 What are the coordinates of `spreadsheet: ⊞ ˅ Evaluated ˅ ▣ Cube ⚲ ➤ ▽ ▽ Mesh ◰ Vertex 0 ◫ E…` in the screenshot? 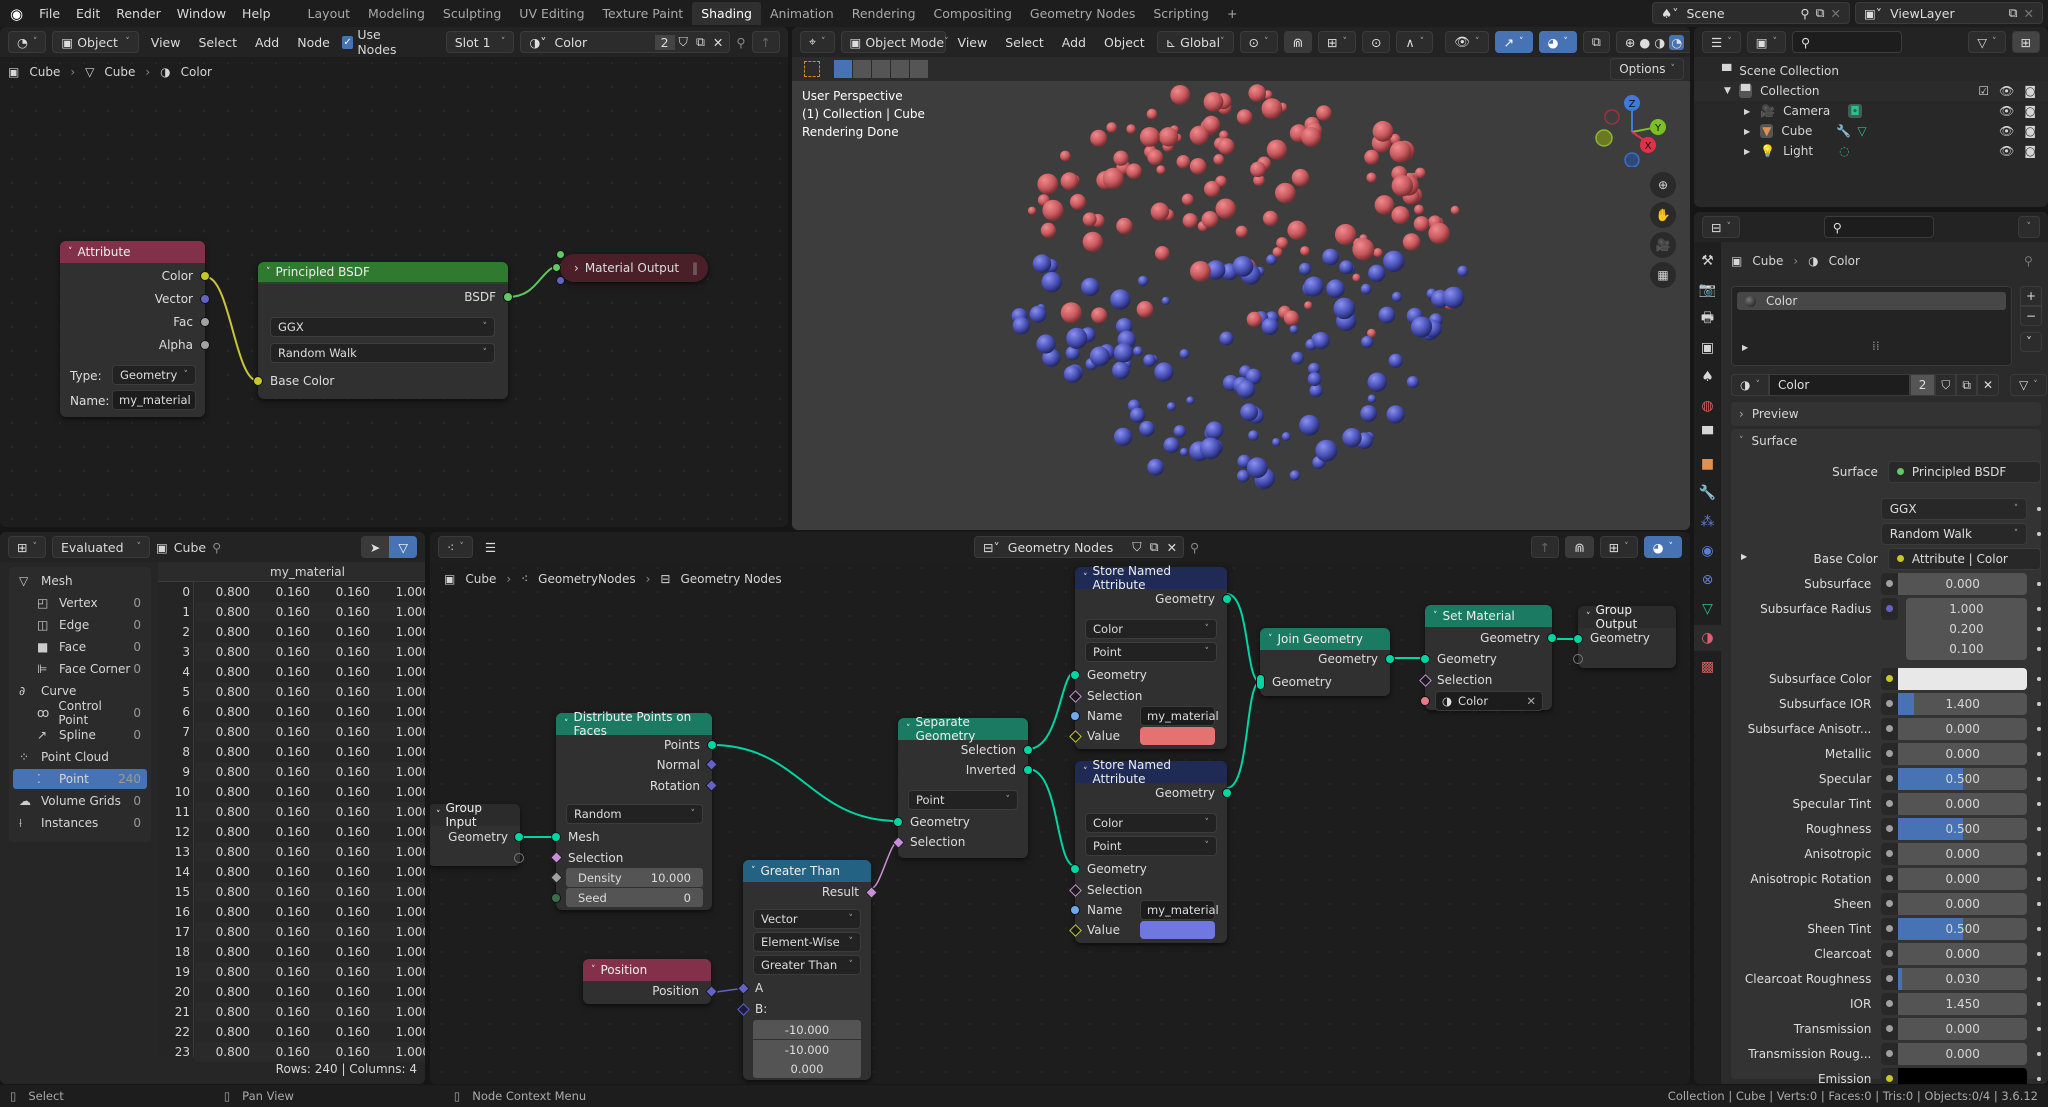 It's located at (212, 808).